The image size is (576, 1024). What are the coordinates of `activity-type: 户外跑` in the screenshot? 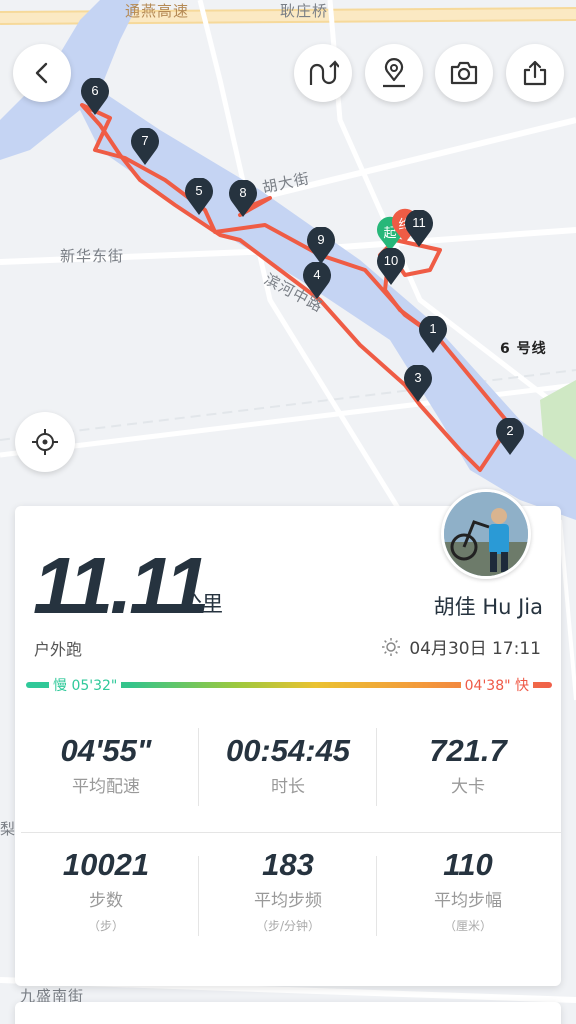 It's located at (58, 649).